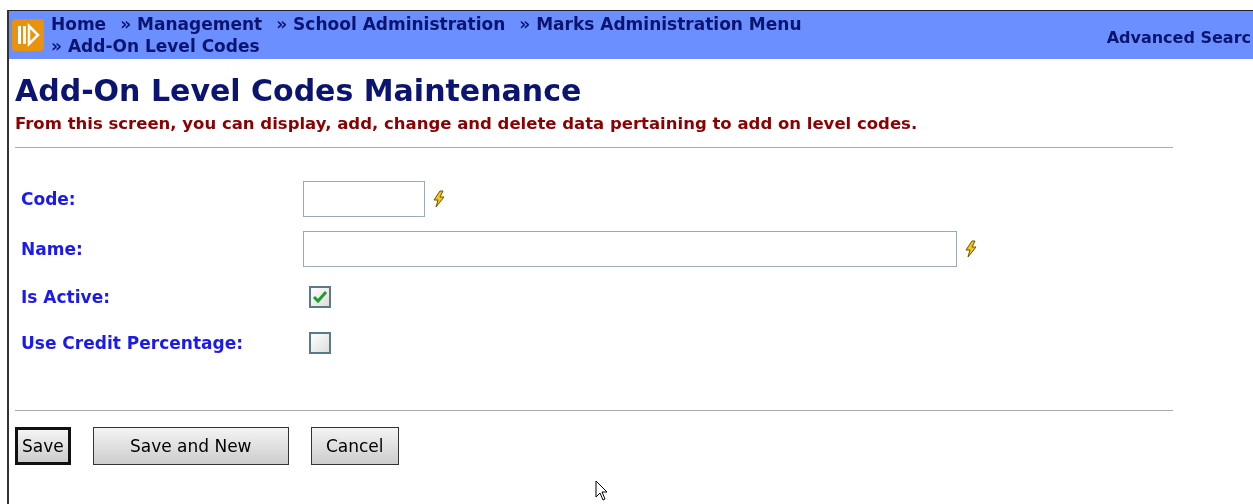  I want to click on page-description: From this screen, you can display, add, change and delete data pertaining to add on level codes., so click(467, 123).